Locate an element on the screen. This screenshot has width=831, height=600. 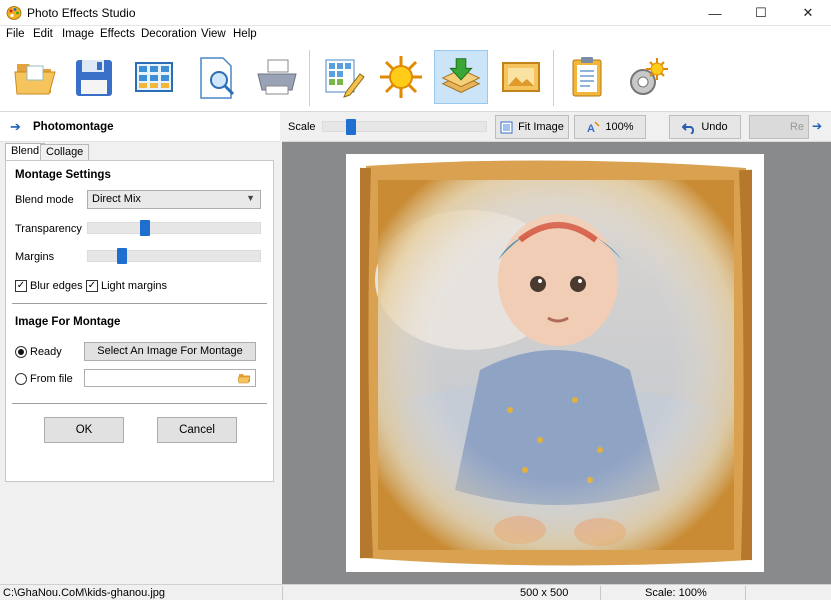
from-file-label: From file is located at coordinates (51, 379).